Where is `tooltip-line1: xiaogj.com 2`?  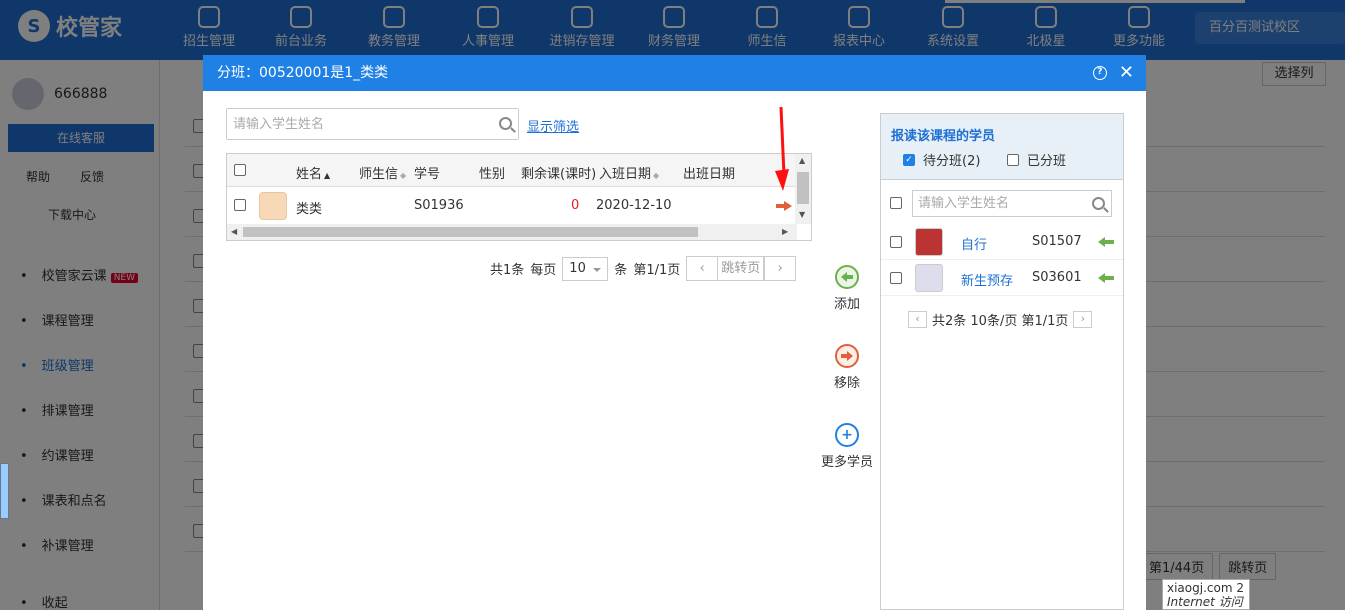 tooltip-line1: xiaogj.com 2 is located at coordinates (1205, 588).